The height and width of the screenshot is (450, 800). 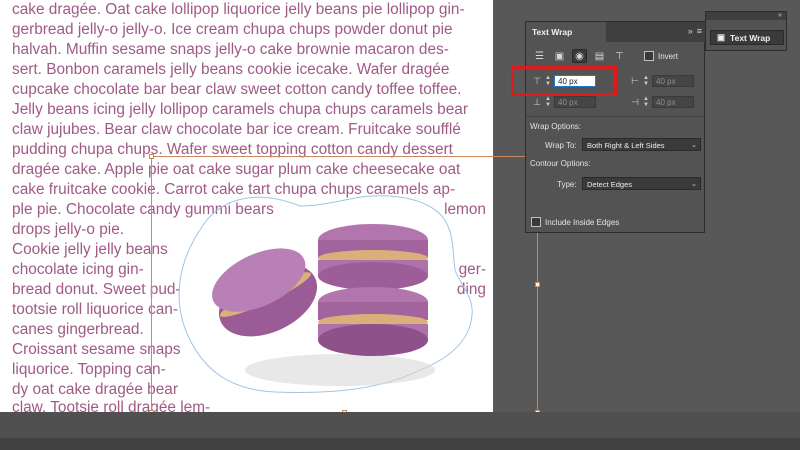 I want to click on expand-icon: «, so click(x=780, y=15).